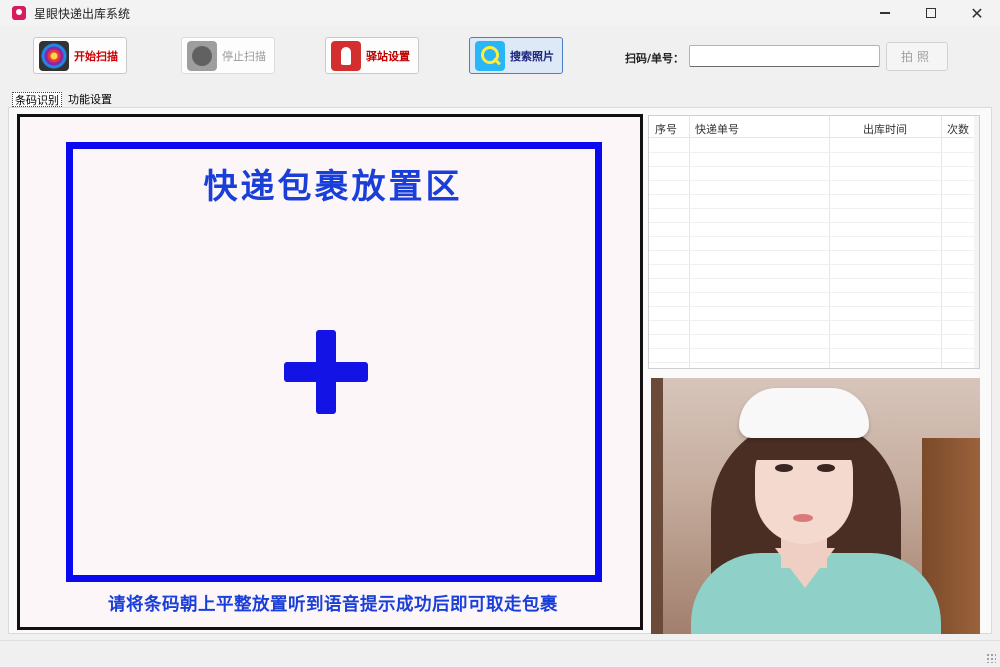 This screenshot has width=1000, height=667. Describe the element at coordinates (803, 518) in the screenshot. I see `photo-lips` at that location.